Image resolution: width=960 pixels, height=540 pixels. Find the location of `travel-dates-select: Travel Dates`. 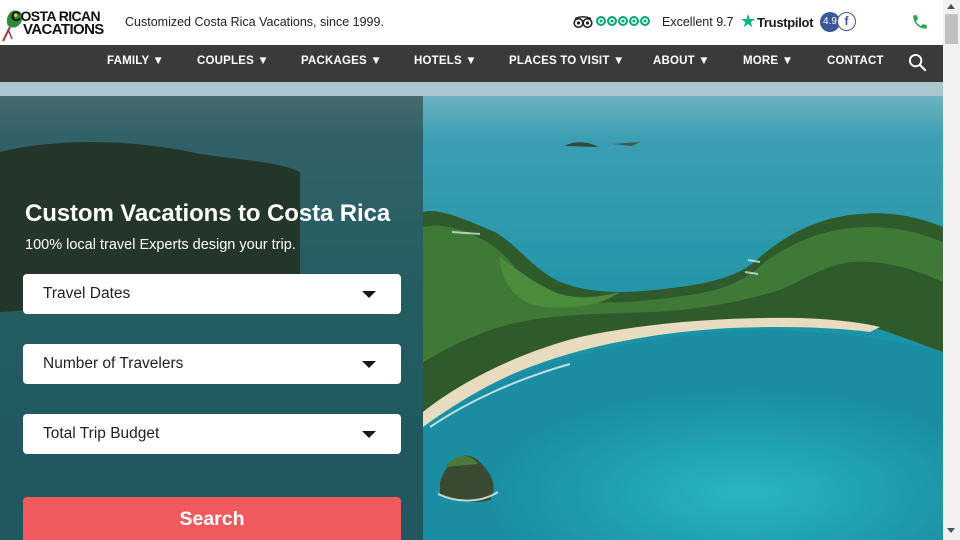

travel-dates-select: Travel Dates is located at coordinates (212, 294).